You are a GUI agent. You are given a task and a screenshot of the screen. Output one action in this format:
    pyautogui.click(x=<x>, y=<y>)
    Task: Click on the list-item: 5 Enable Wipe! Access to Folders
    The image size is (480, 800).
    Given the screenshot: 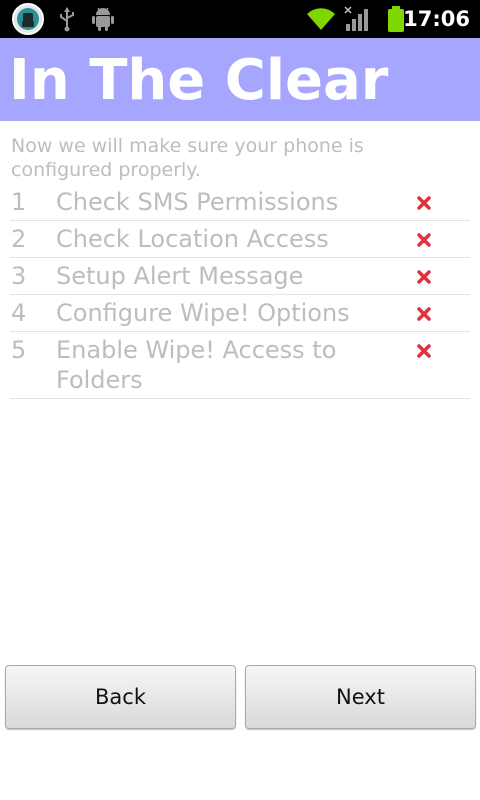 What is the action you would take?
    pyautogui.click(x=240, y=365)
    